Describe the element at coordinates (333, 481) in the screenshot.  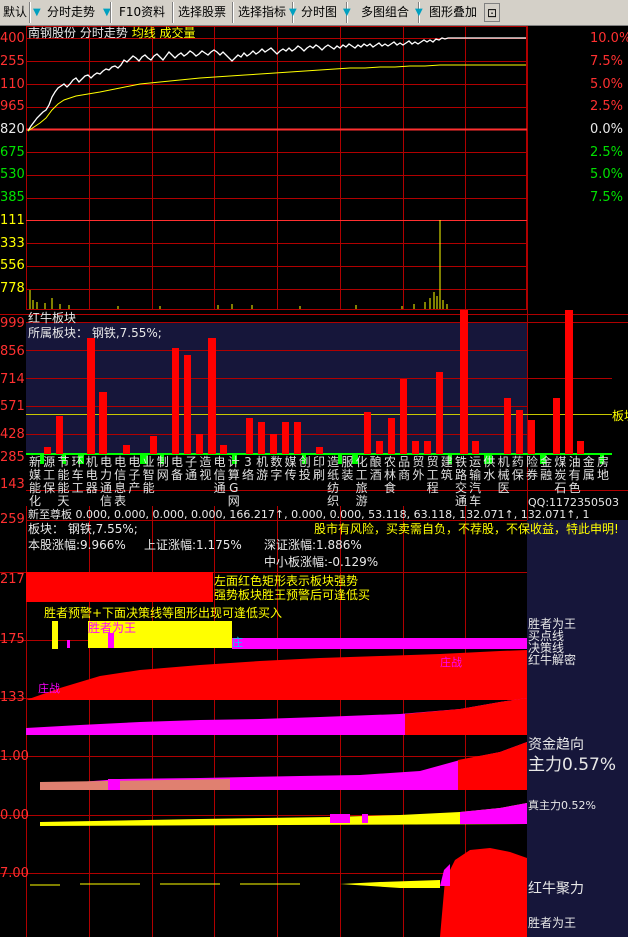
I see `sector-name: 造纸纺织` at that location.